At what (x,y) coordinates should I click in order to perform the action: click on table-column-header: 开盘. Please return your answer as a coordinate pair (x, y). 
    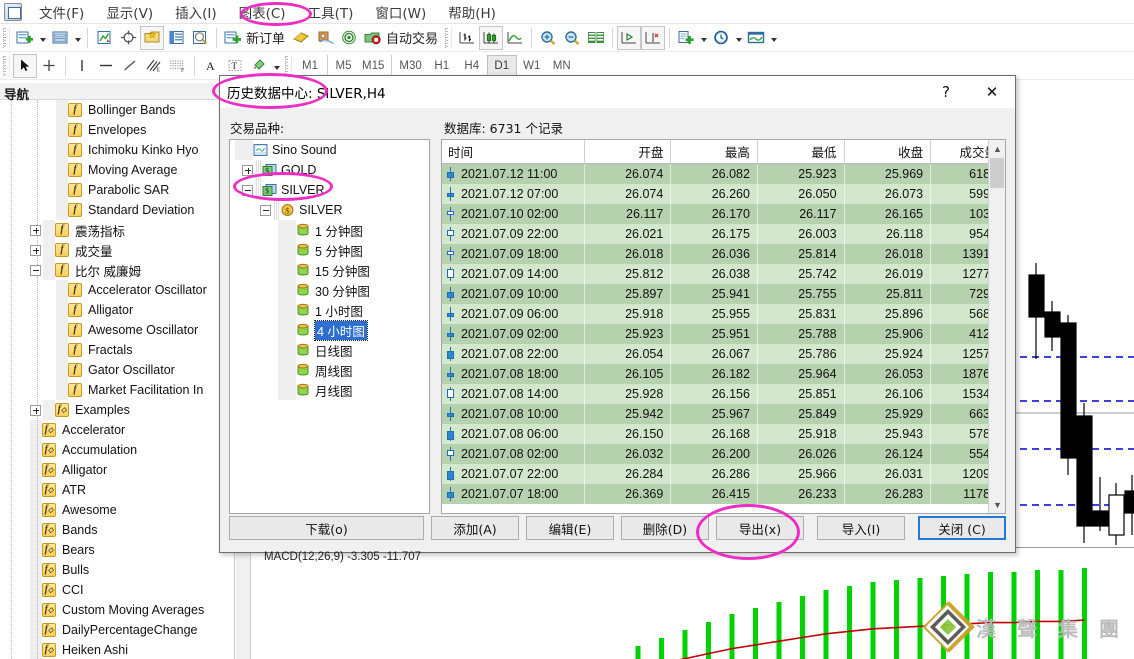
    Looking at the image, I should click on (628, 151).